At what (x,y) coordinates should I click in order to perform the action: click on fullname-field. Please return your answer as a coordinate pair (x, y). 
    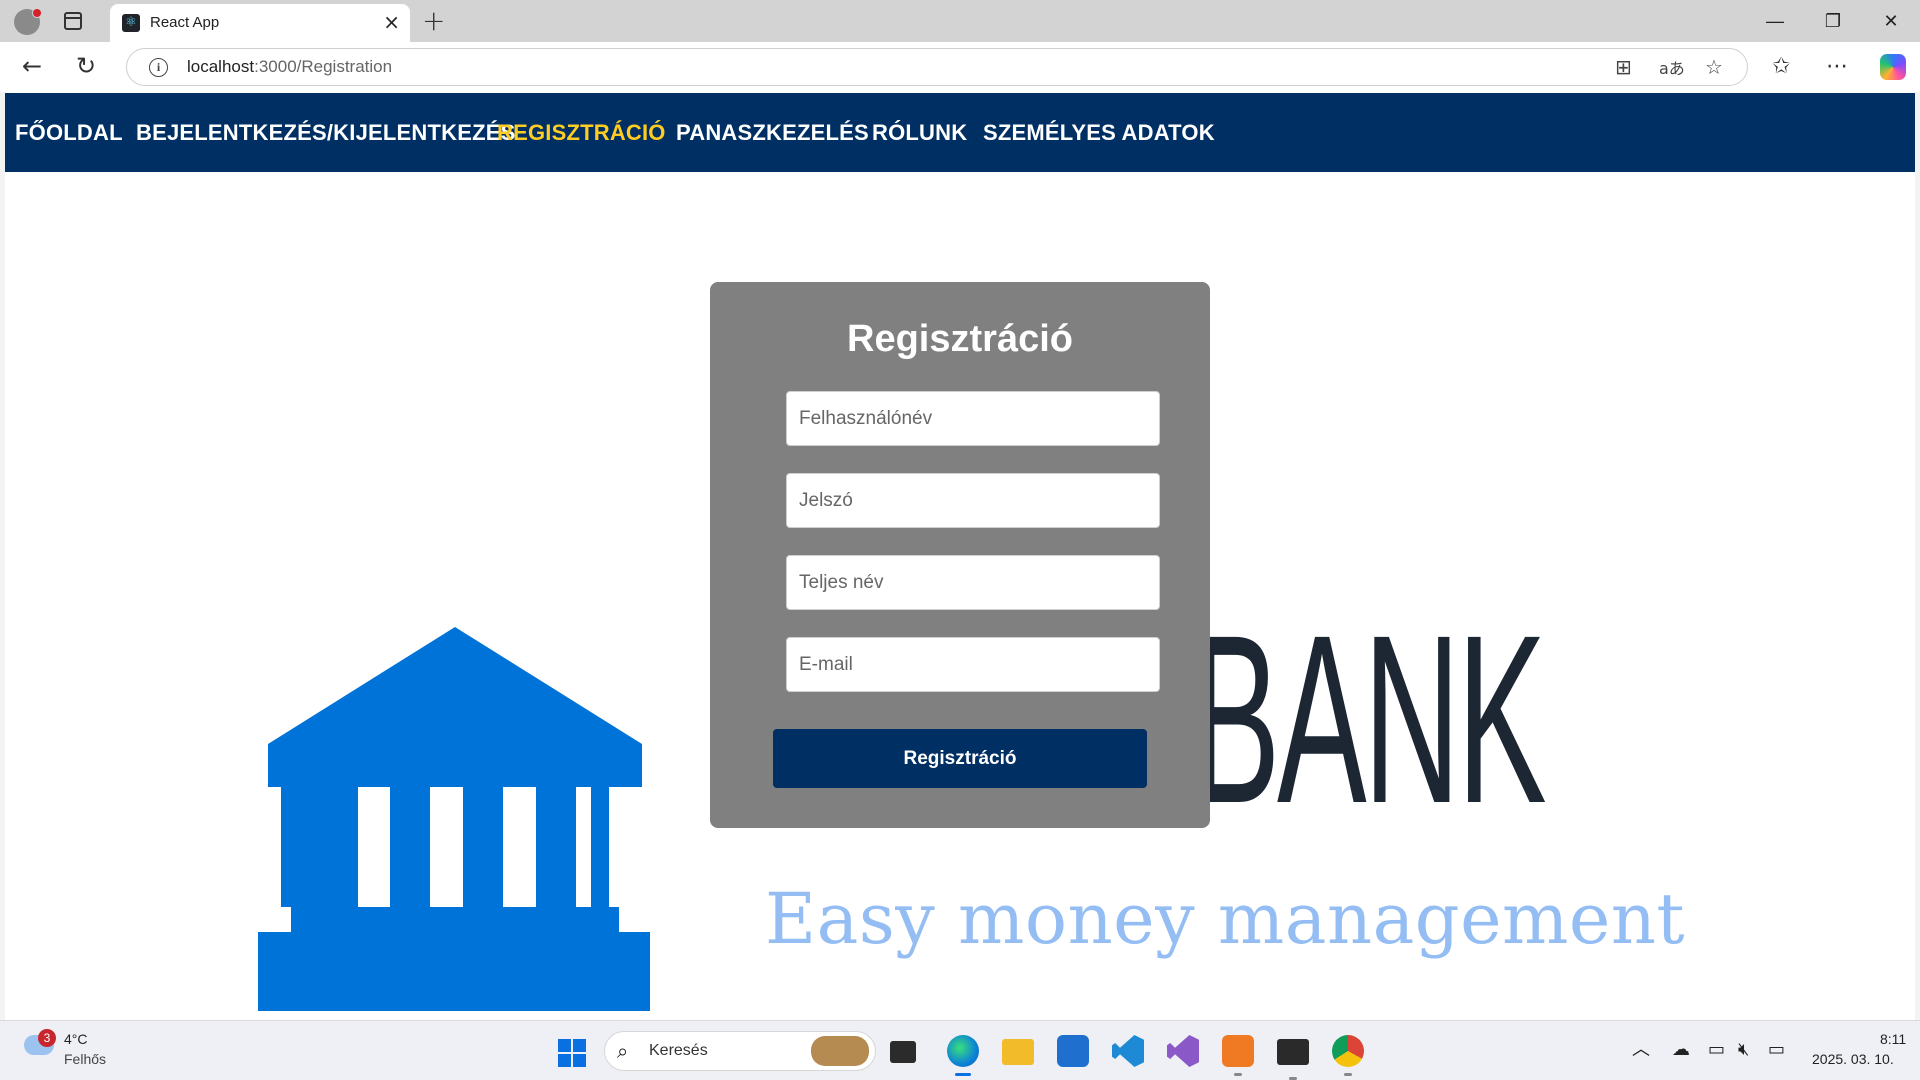
    Looking at the image, I should click on (973, 582).